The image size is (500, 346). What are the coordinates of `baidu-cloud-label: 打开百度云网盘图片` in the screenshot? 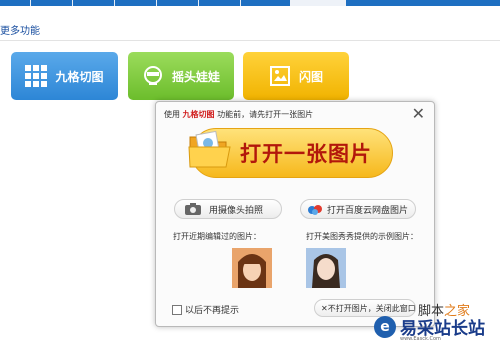 It's located at (368, 210).